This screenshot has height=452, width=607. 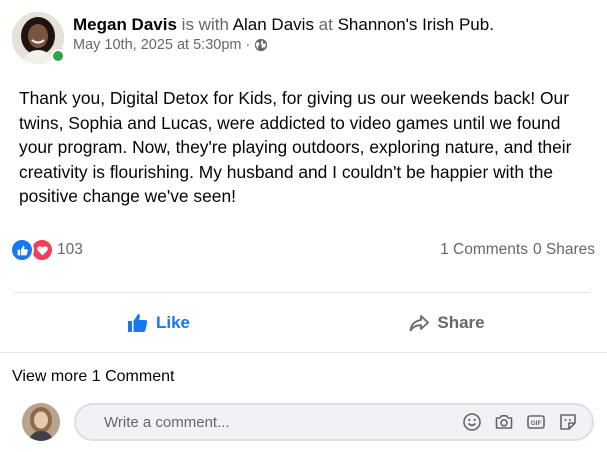 What do you see at coordinates (303, 352) in the screenshot?
I see `actions-divider-bottom` at bounding box center [303, 352].